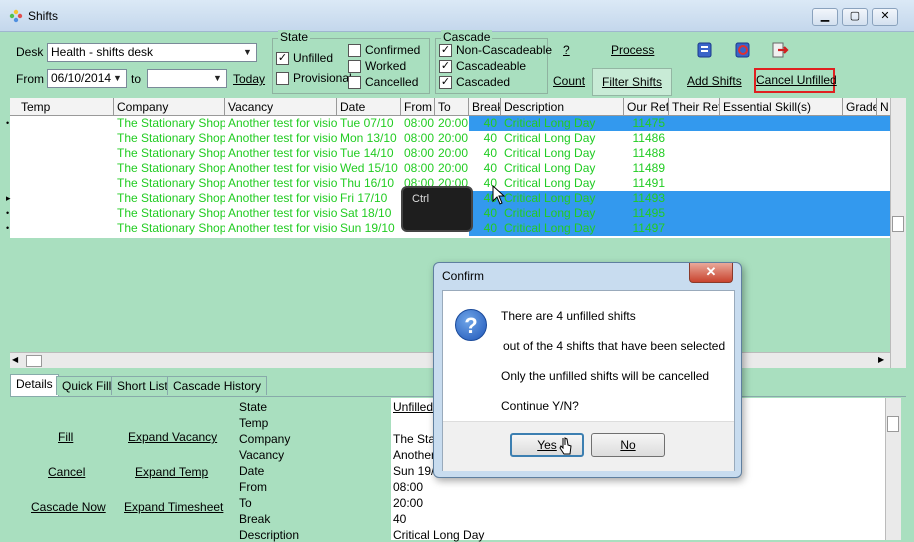 This screenshot has height=542, width=914. Describe the element at coordinates (367, 228) in the screenshot. I see `cell-date: Sun 19/10` at that location.